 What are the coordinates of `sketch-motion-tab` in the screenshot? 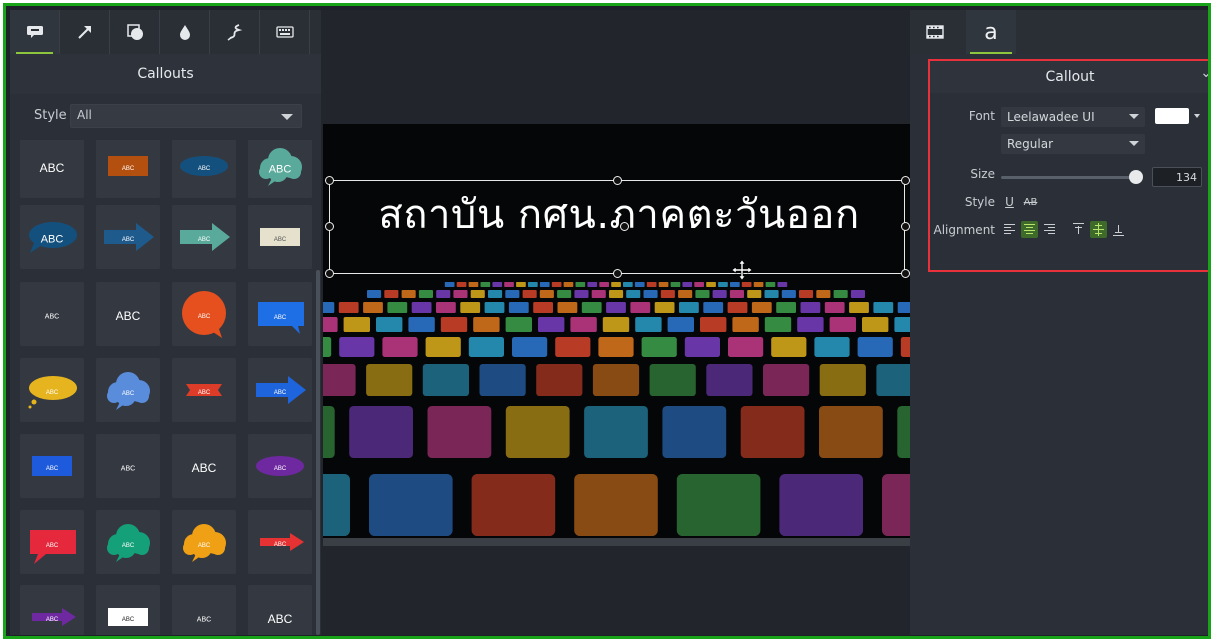 It's located at (235, 32).